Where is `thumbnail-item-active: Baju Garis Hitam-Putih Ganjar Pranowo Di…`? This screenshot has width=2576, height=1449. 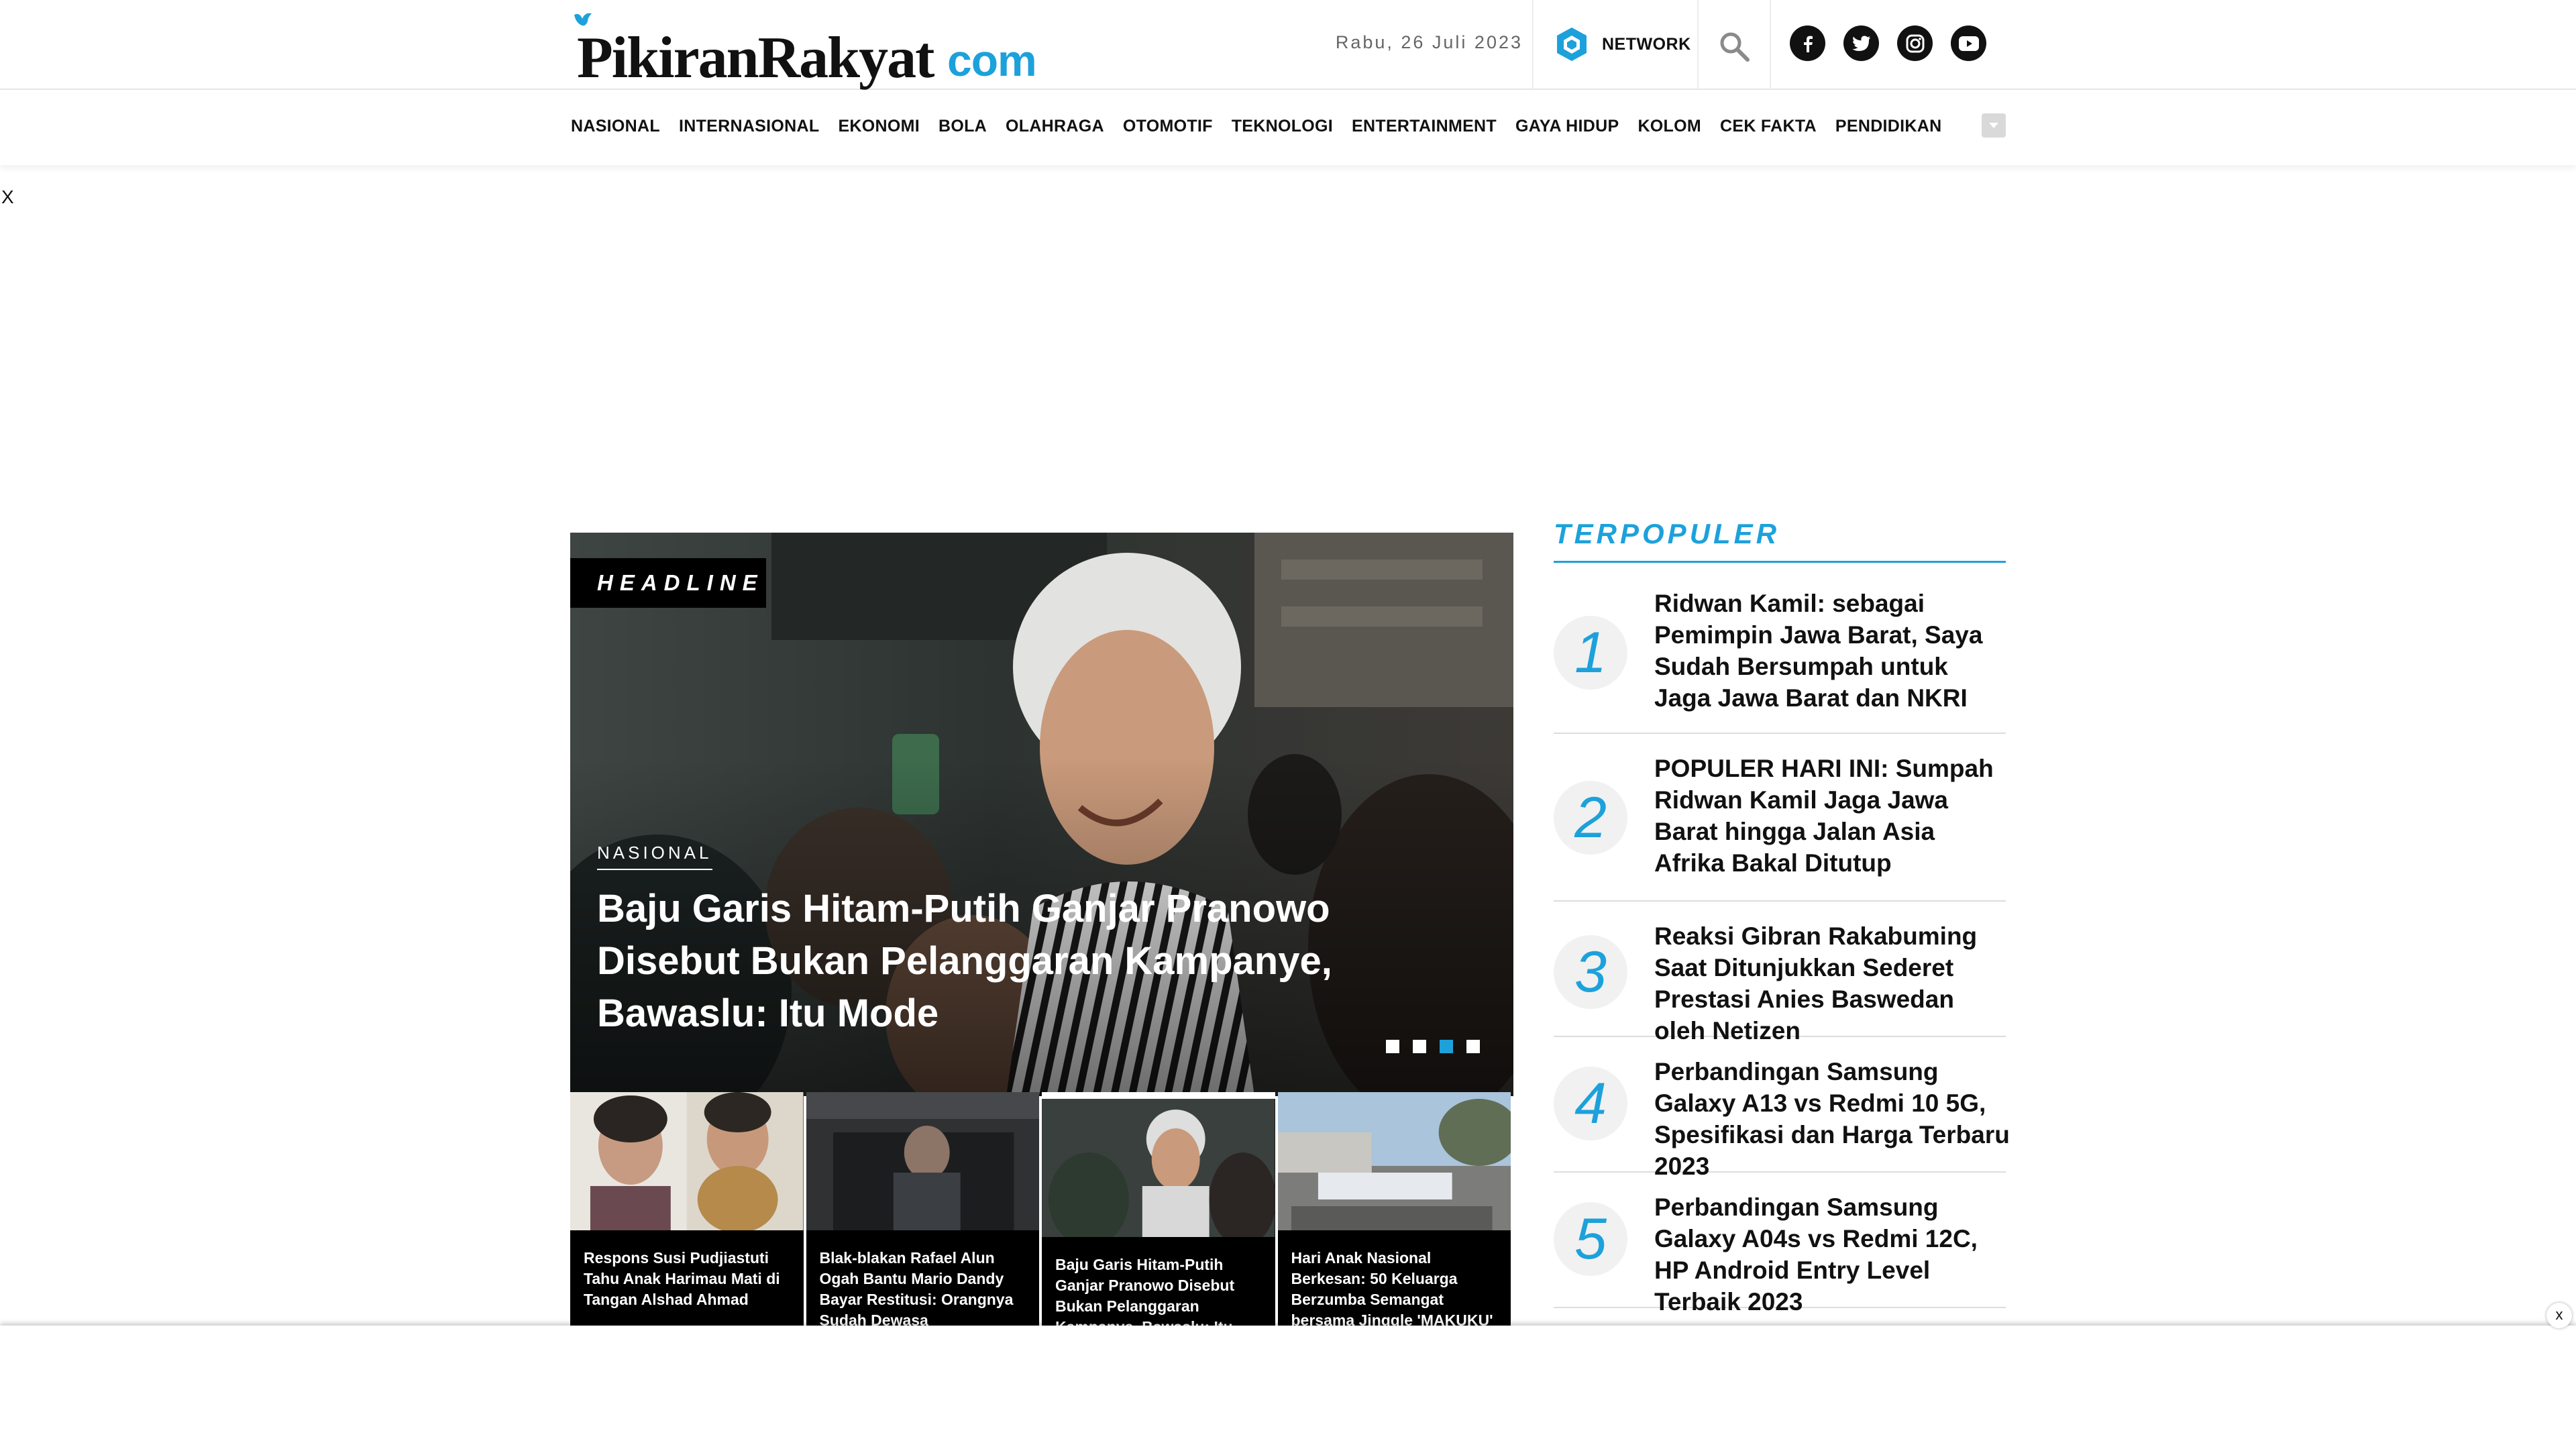
thumbnail-item-active: Baju Garis Hitam-Putih Ganjar Pranowo Di… is located at coordinates (1158, 1209).